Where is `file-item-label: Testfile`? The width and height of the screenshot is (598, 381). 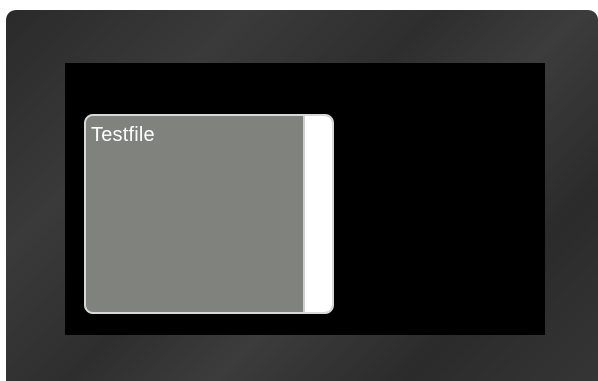
file-item-label: Testfile is located at coordinates (123, 135).